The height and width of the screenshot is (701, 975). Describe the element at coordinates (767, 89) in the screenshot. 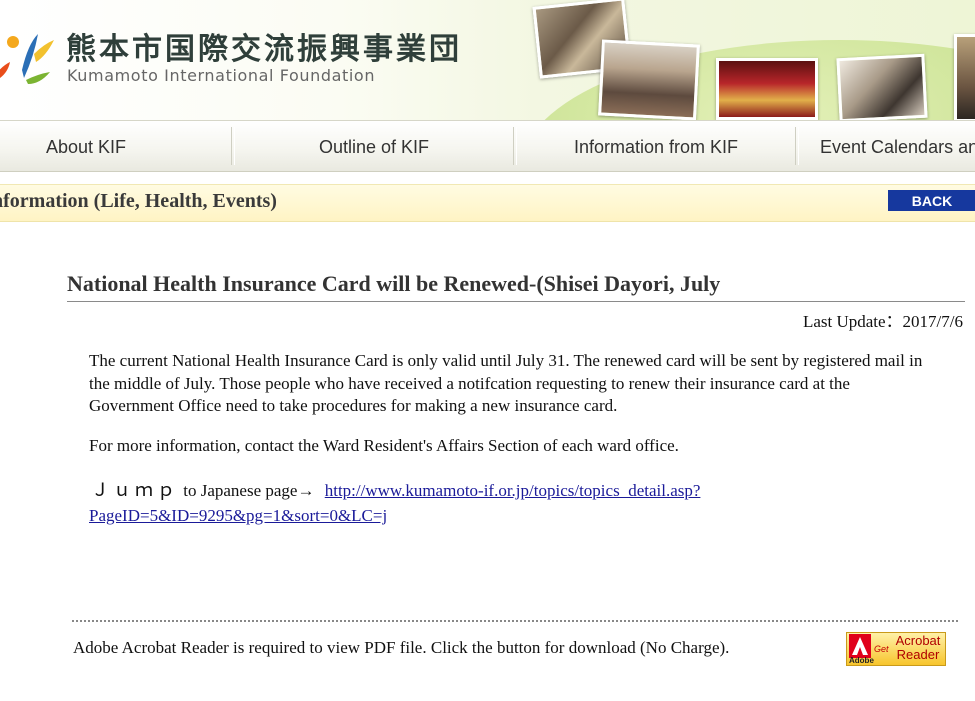

I see `header-photo-stage` at that location.